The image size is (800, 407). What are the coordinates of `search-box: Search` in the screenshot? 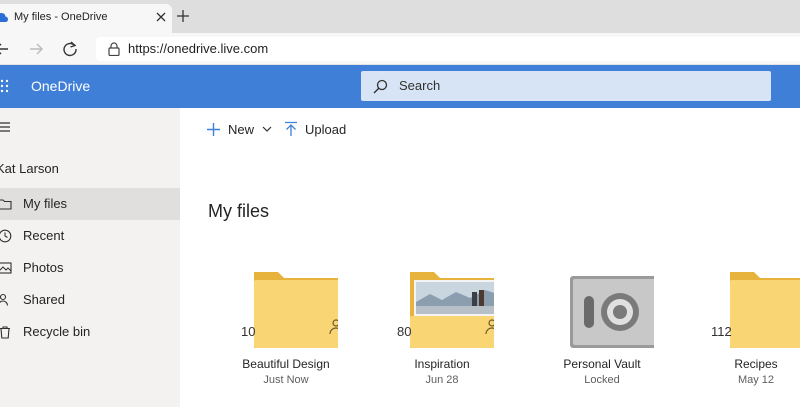 It's located at (566, 86).